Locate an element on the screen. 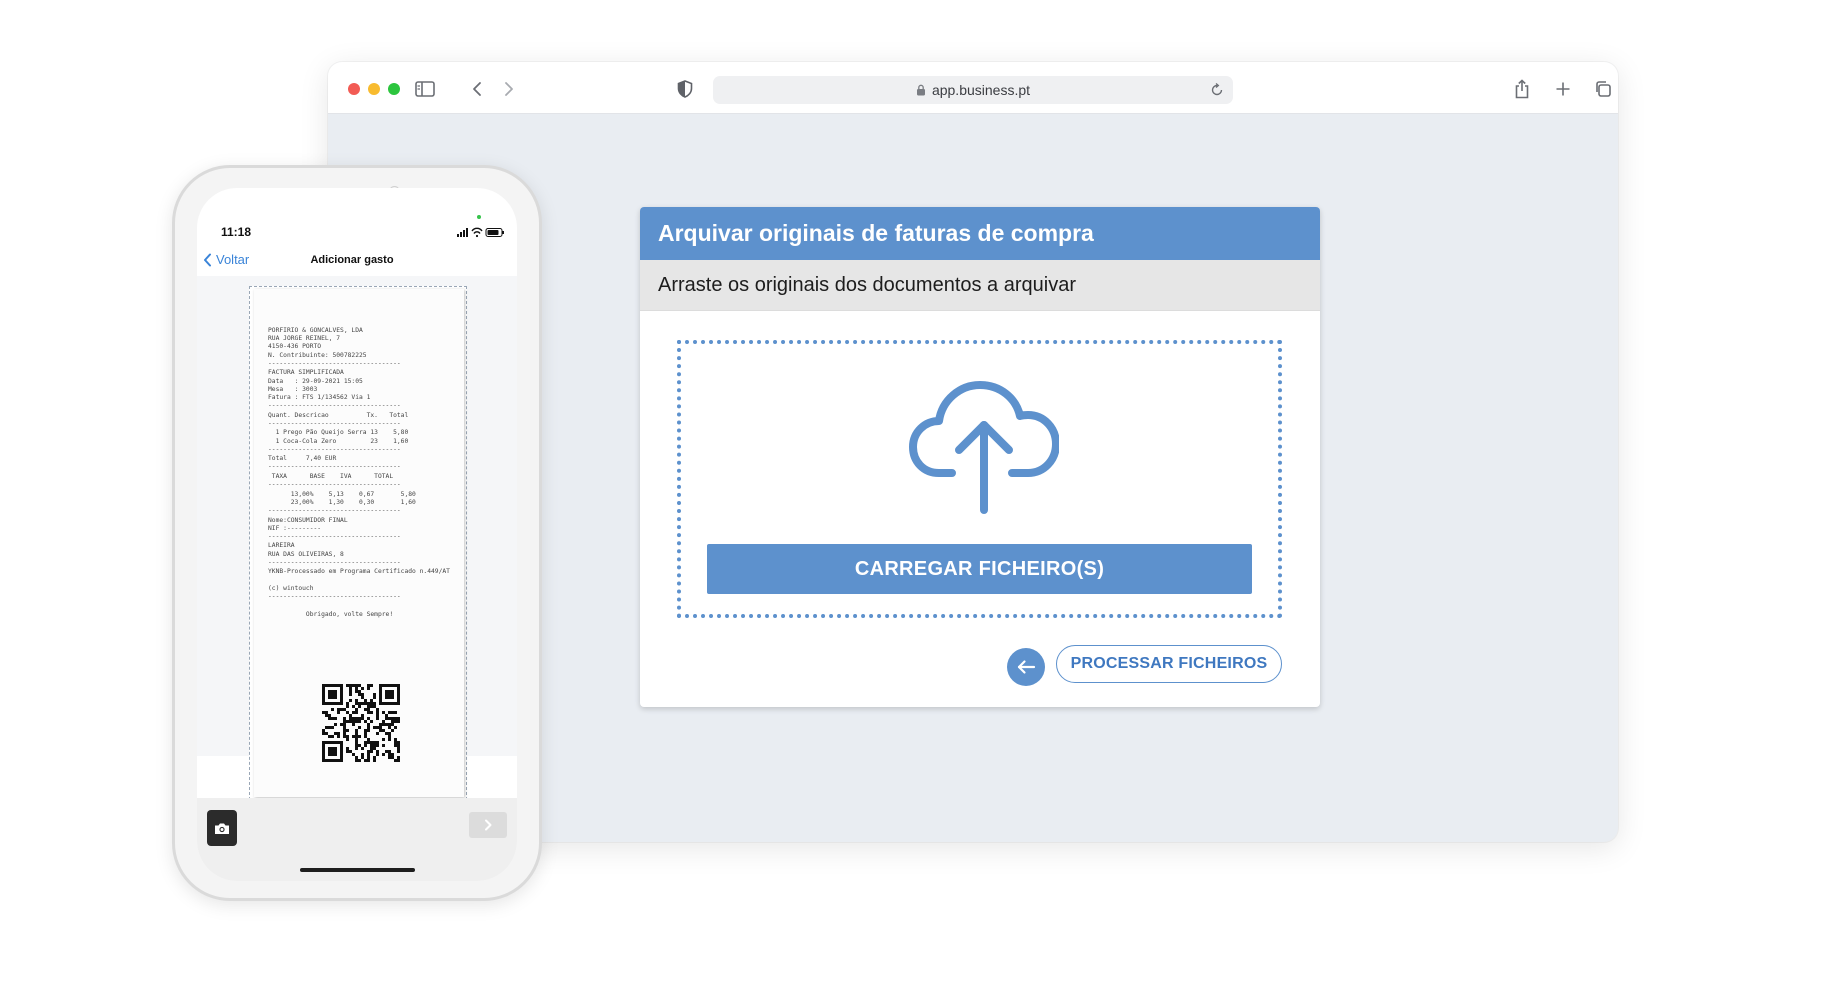 The width and height of the screenshot is (1839, 985). reload-icon is located at coordinates (1217, 90).